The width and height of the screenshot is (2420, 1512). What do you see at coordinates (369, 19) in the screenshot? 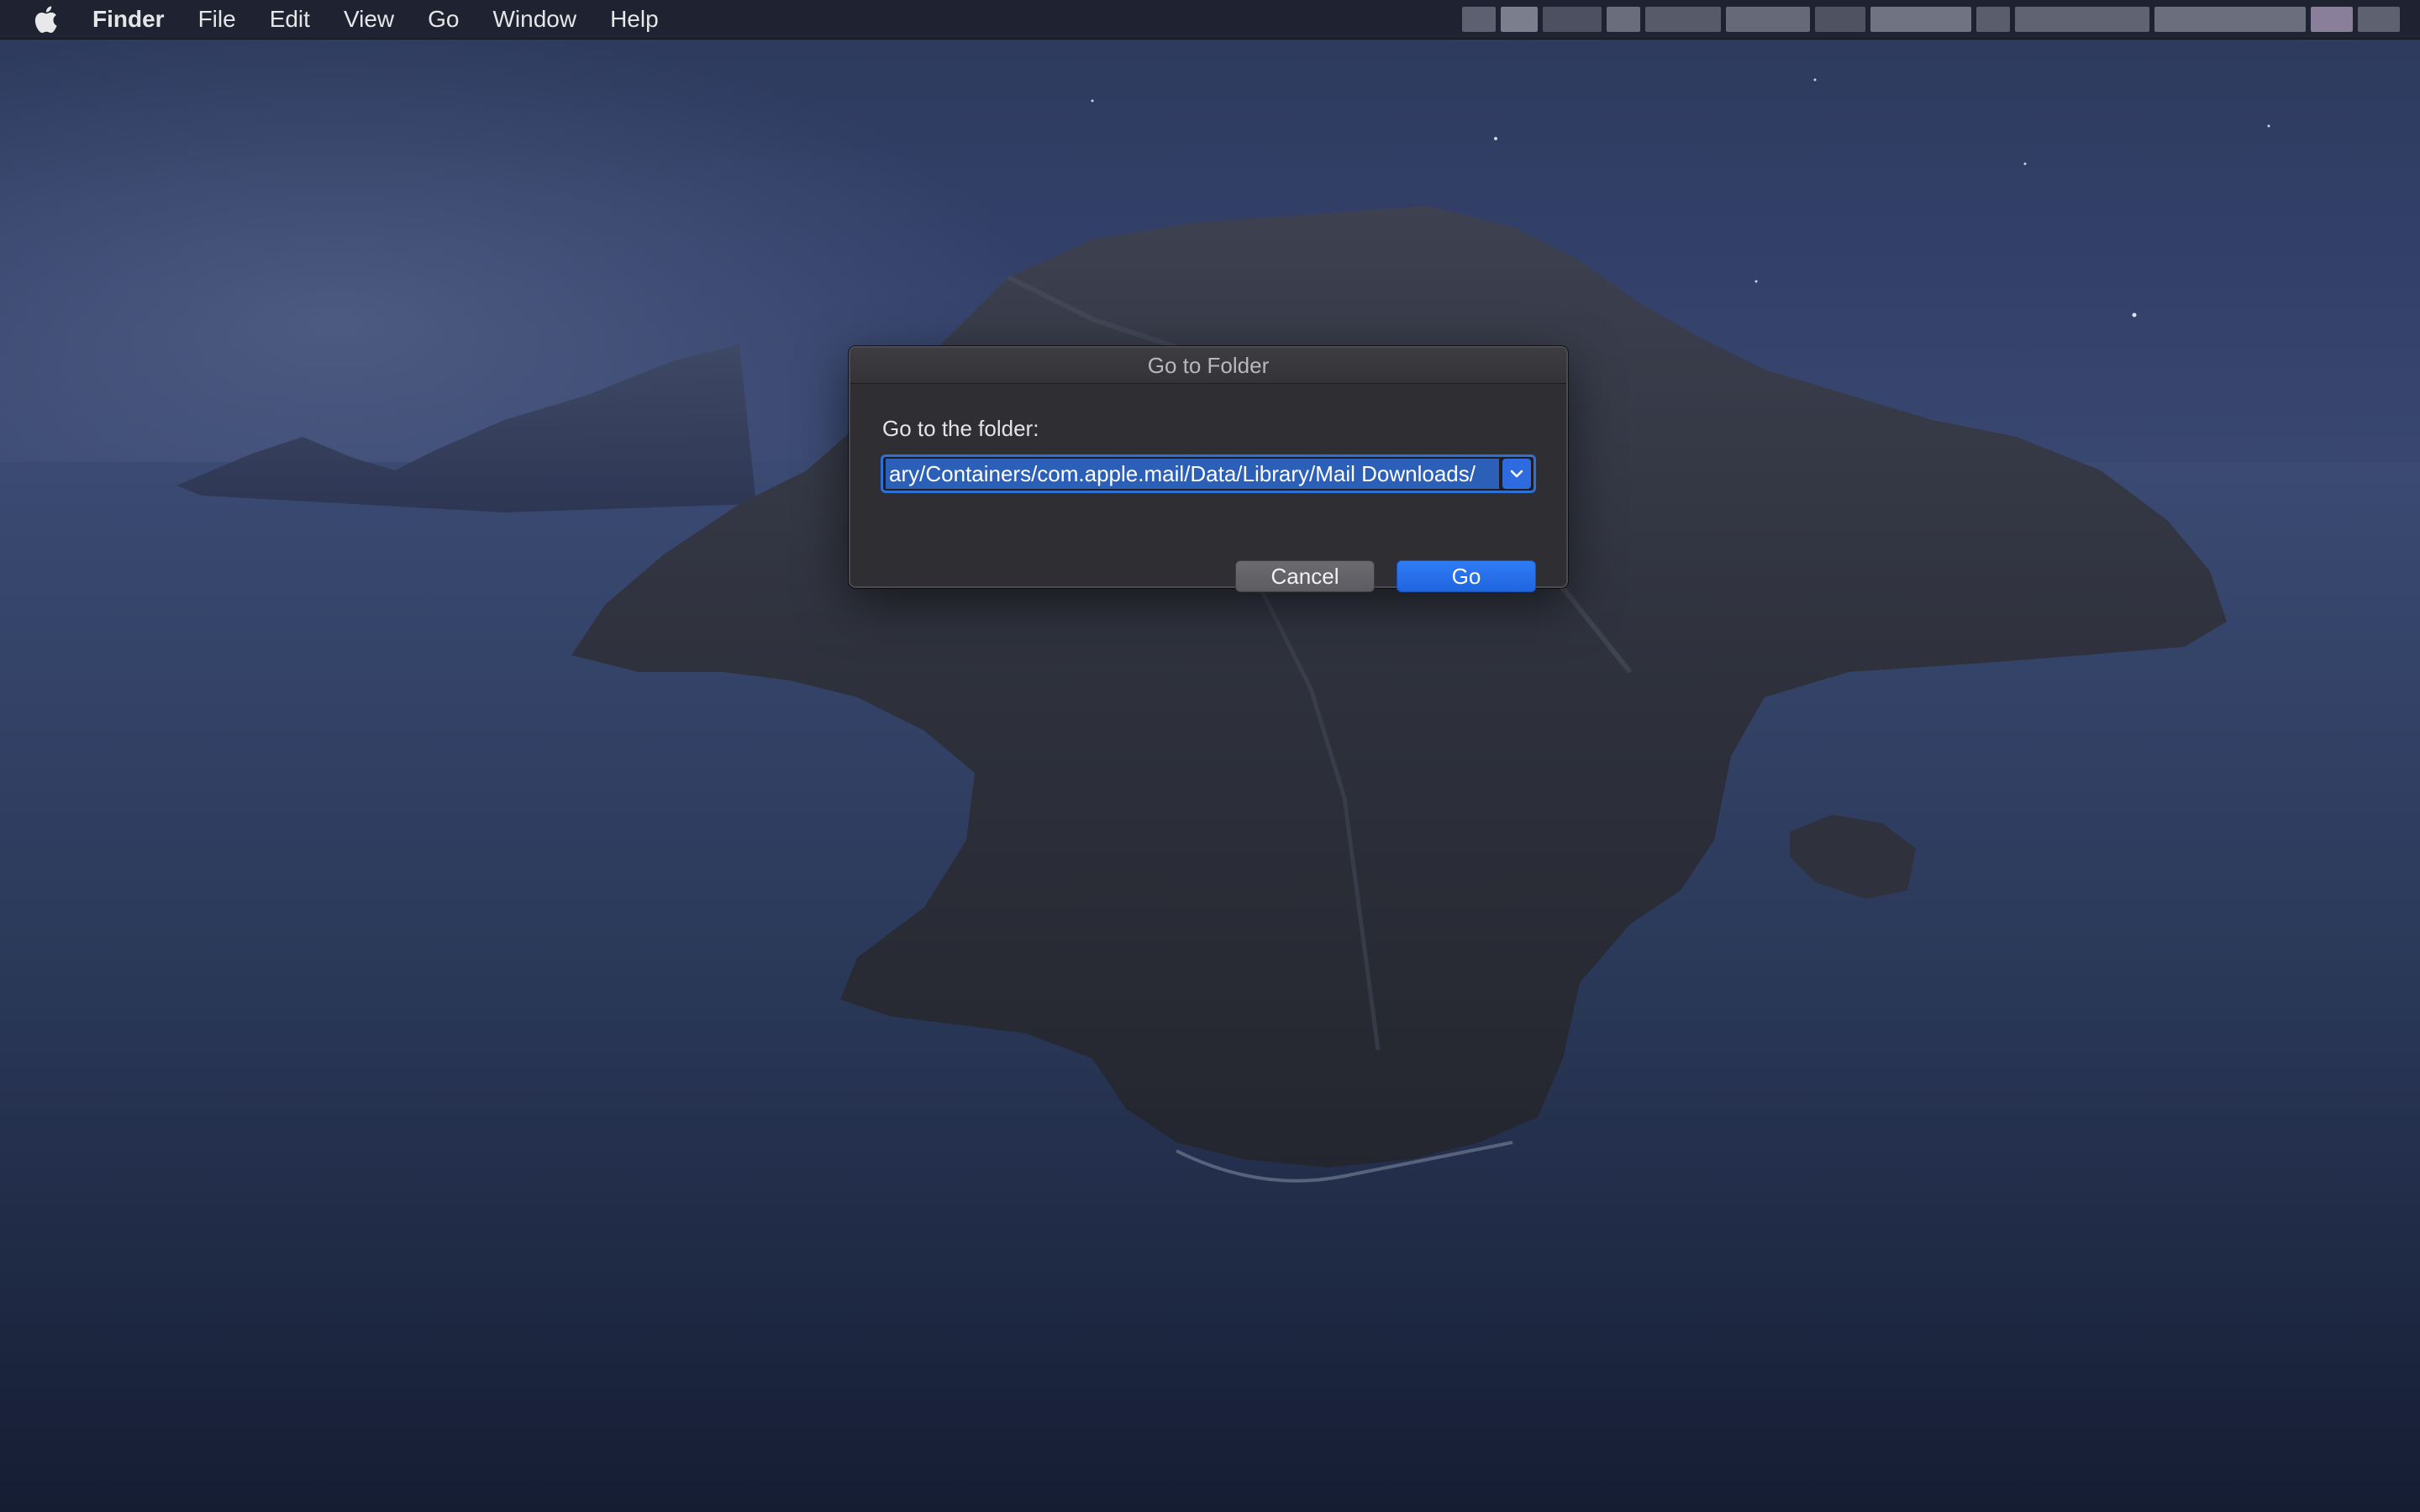
I see `menu-view: View` at bounding box center [369, 19].